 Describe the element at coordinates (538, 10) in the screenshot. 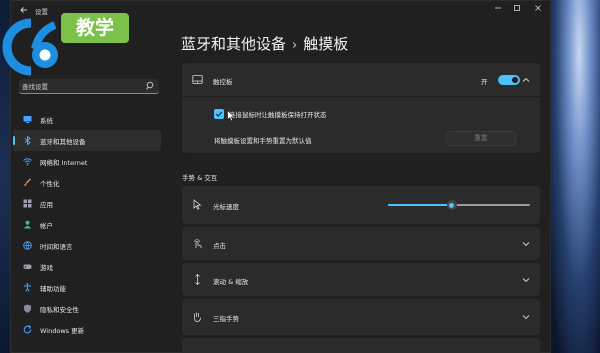

I see `close-button` at that location.